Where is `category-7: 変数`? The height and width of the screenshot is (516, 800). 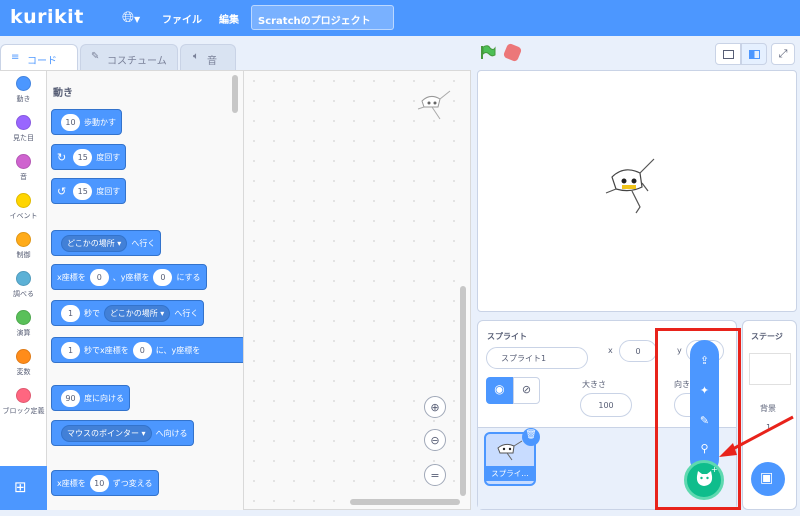 category-7: 変数 is located at coordinates (23, 363).